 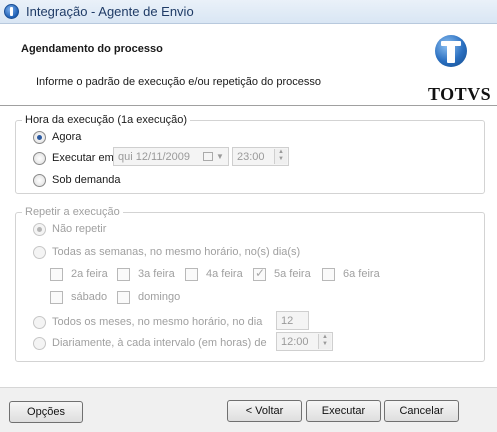 I want to click on options-button-label: Opções, so click(x=46, y=412).